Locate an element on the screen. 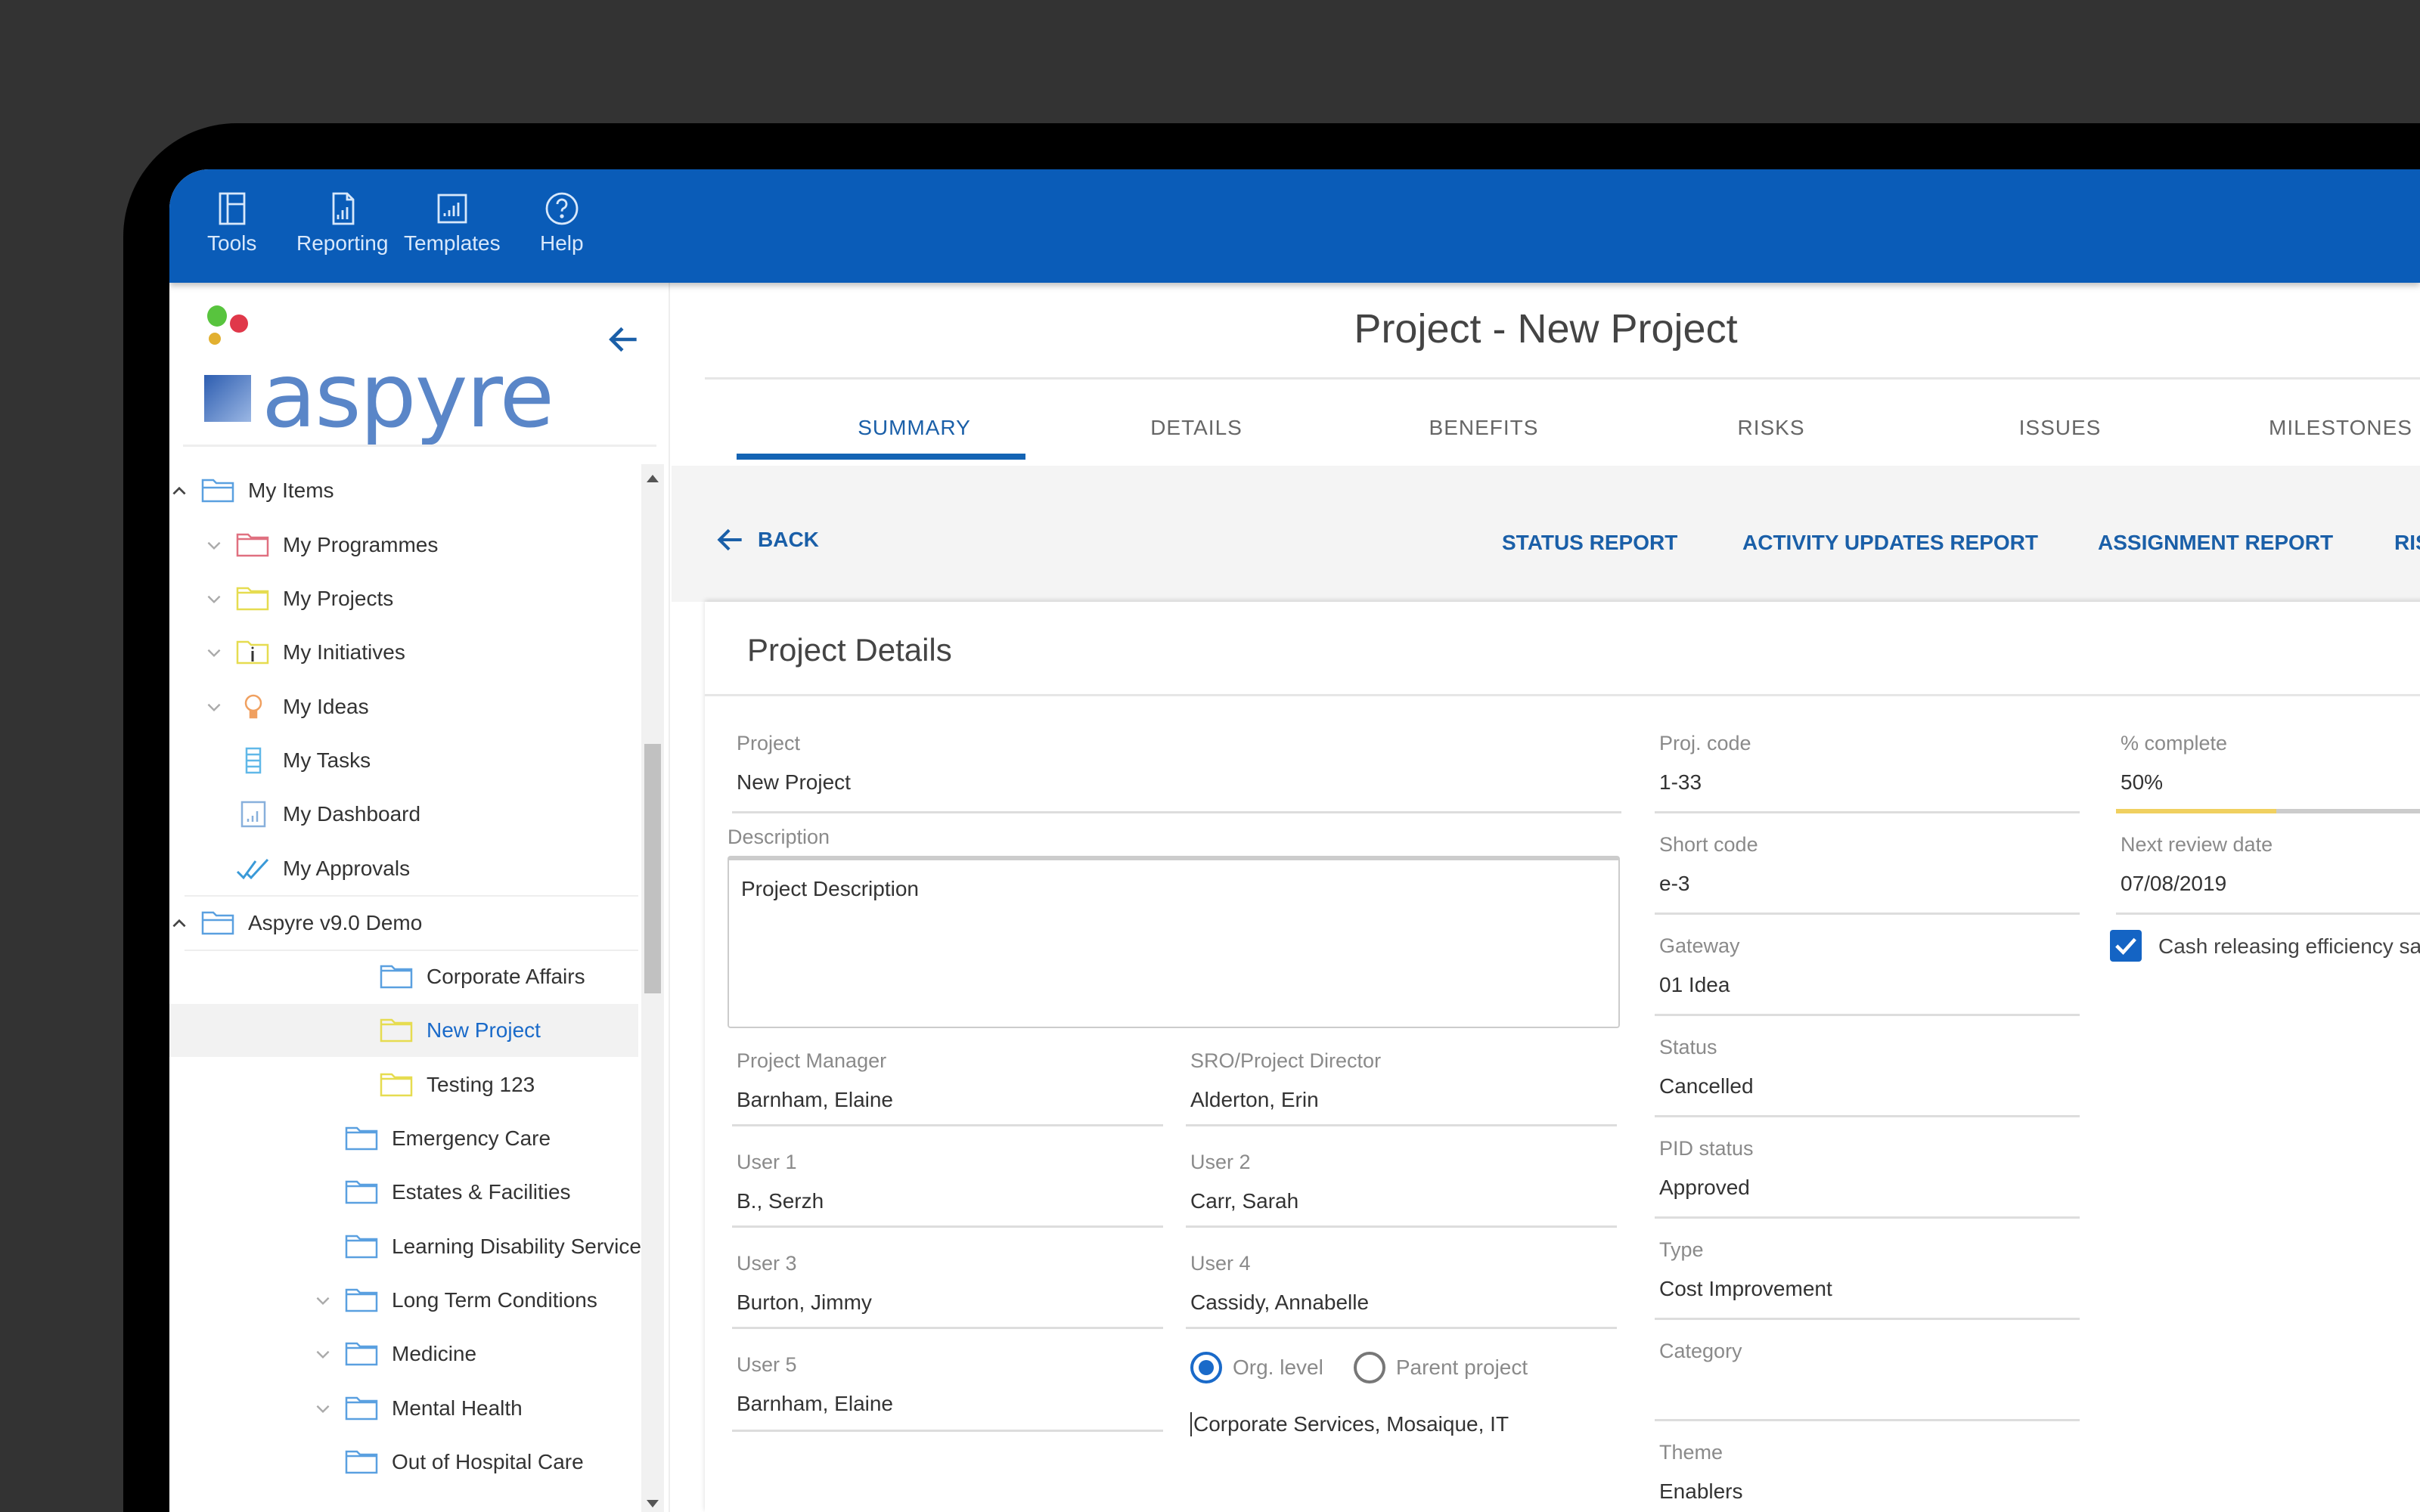 Image resolution: width=2420 pixels, height=1512 pixels. tab-risks: RISKS is located at coordinates (1771, 428).